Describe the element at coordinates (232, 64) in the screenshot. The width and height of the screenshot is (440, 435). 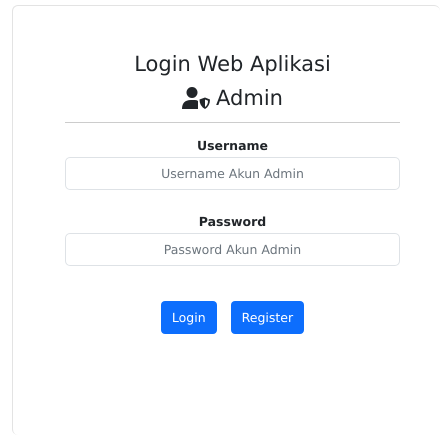
I see `page-title: Login Web Aplikasi` at that location.